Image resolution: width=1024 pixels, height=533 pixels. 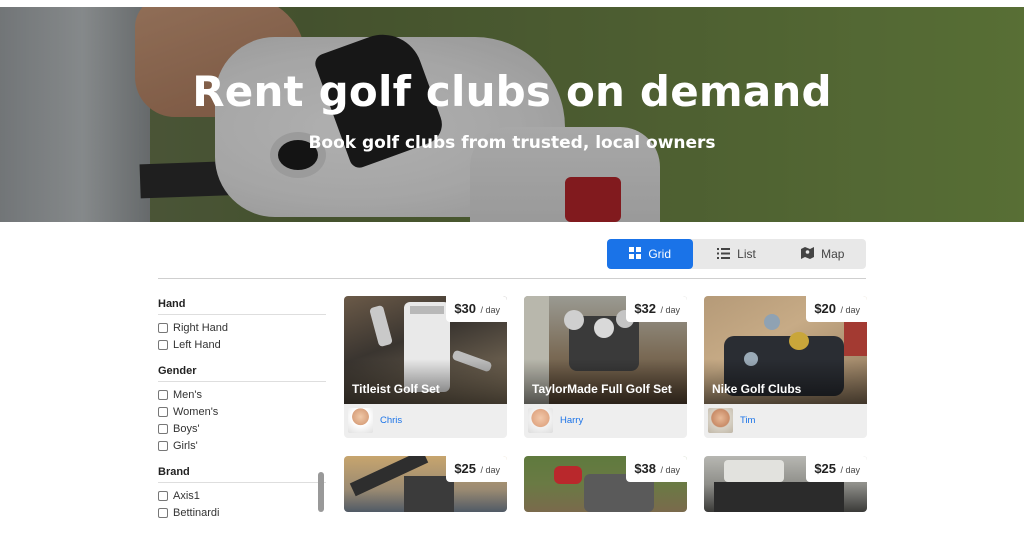 I want to click on filter-heading-brand: Brand, so click(x=242, y=474).